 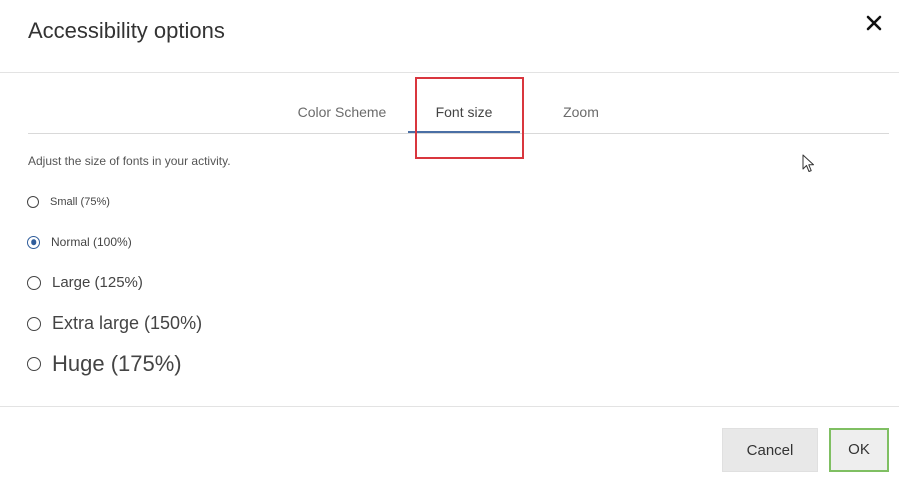 I want to click on font-size-option-normal: Normal (100%), so click(x=79, y=242).